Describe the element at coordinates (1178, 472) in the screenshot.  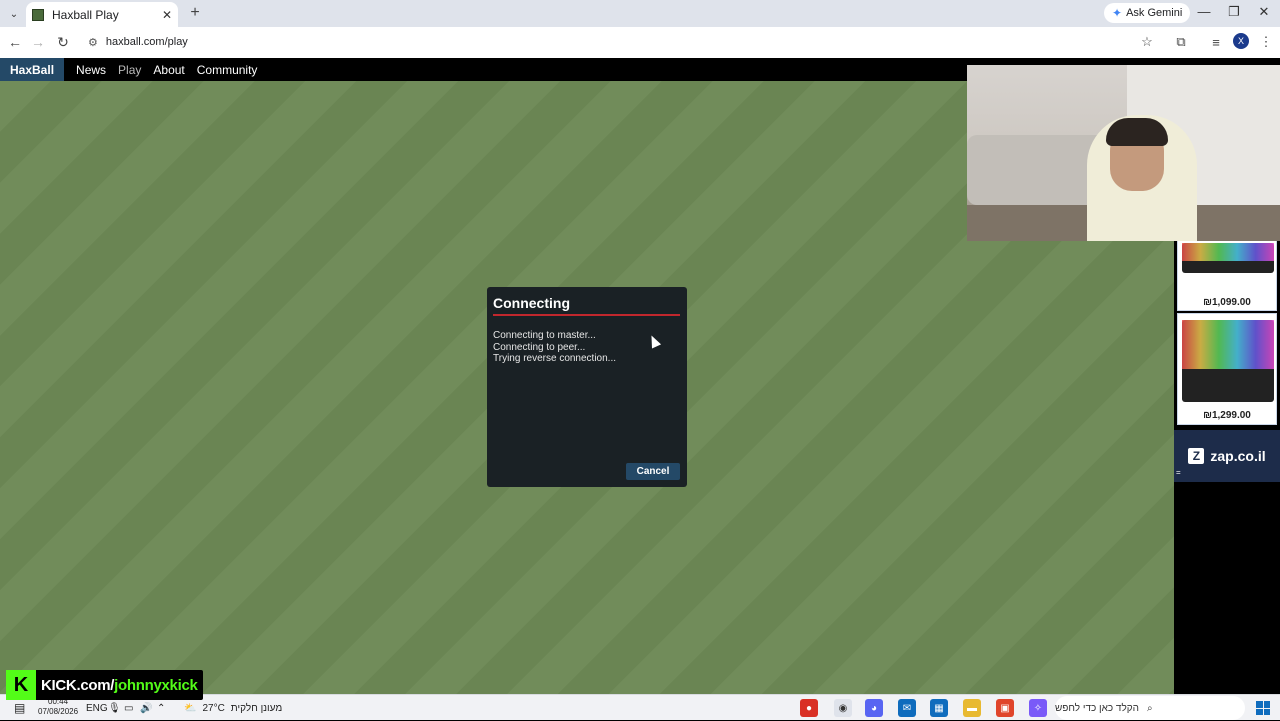
I see `ad-footer-mark: =` at that location.